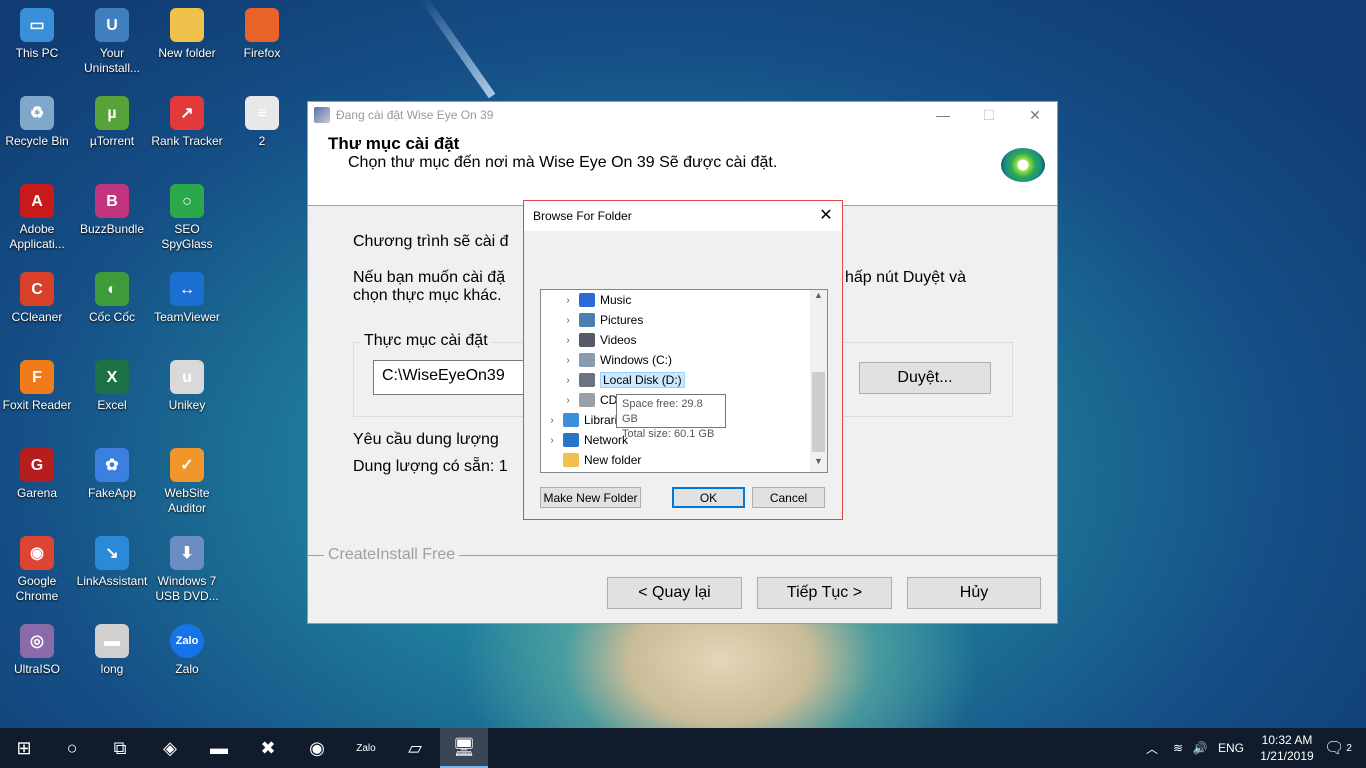 The image size is (1366, 768). What do you see at coordinates (112, 296) in the screenshot?
I see `desktop-icon: ◐ Cốc Cốc` at bounding box center [112, 296].